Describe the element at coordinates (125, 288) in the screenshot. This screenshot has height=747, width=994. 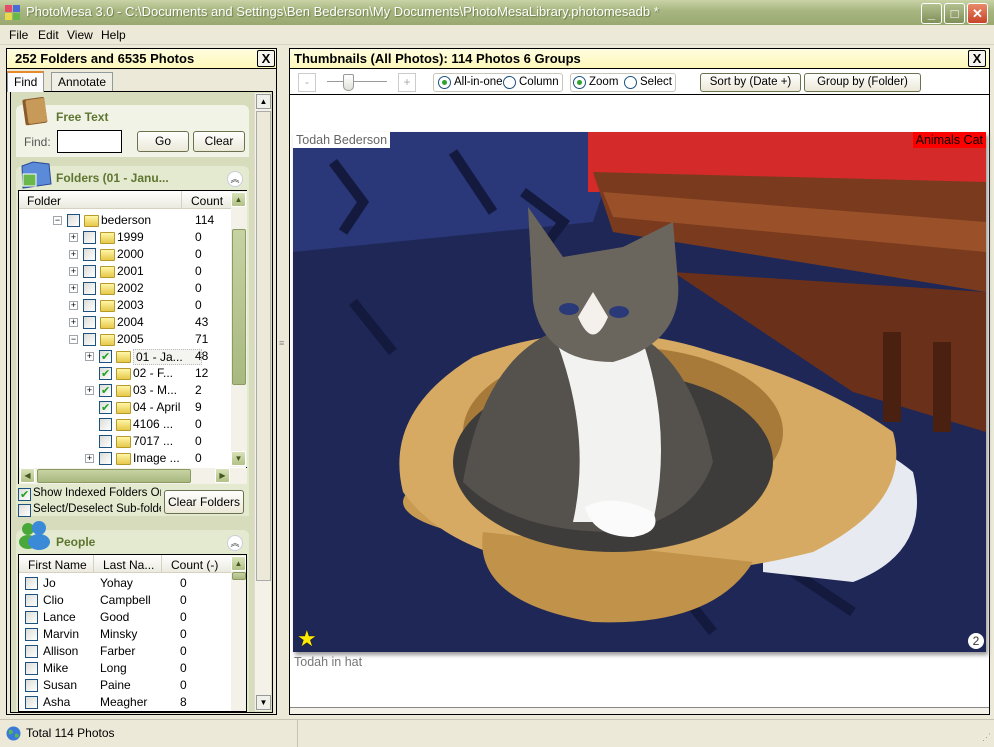
I see `folder-row: +2002 0` at that location.